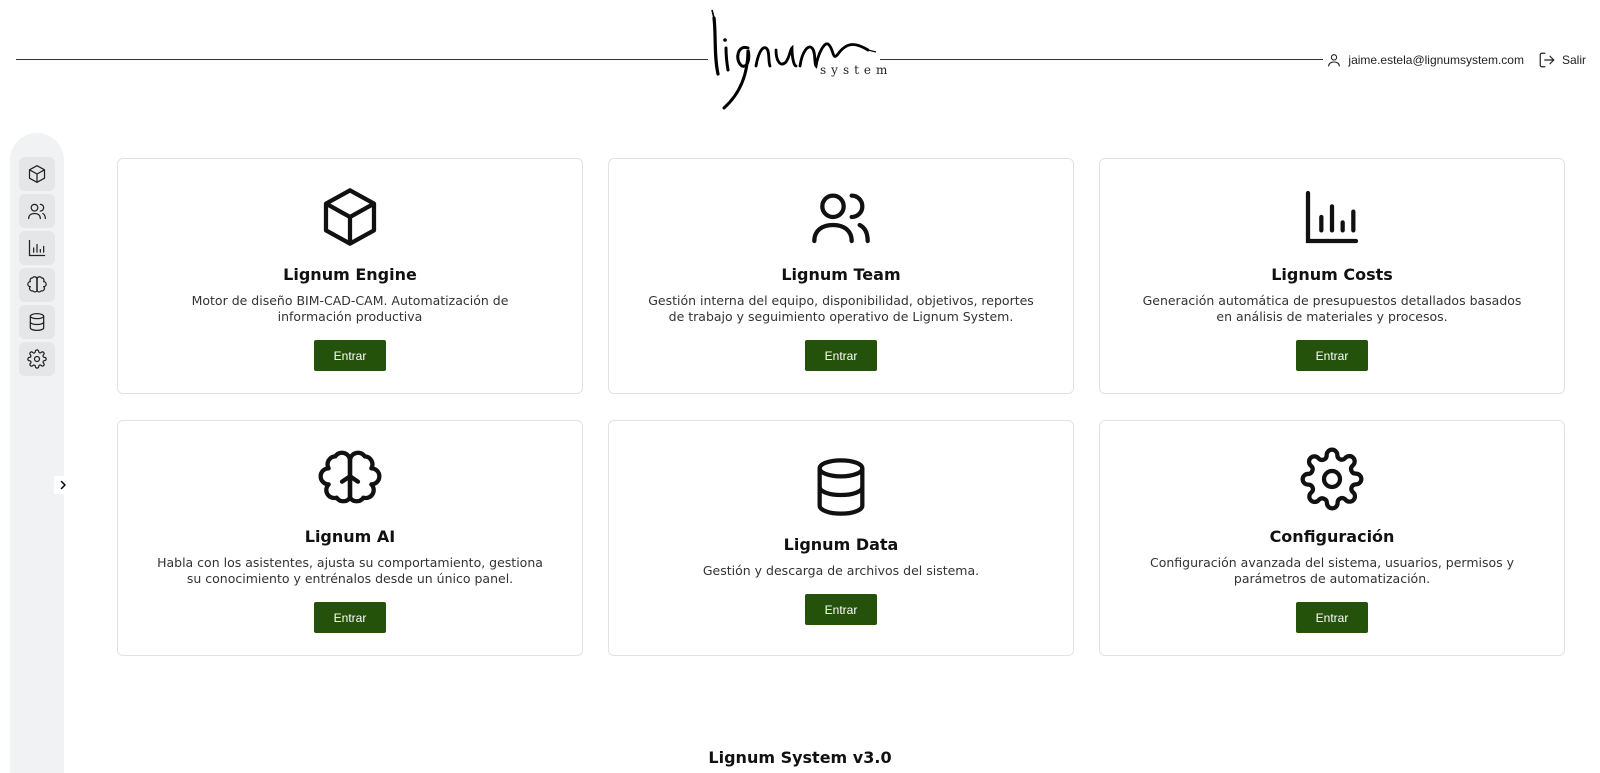  I want to click on header-rule-left, so click(362, 59).